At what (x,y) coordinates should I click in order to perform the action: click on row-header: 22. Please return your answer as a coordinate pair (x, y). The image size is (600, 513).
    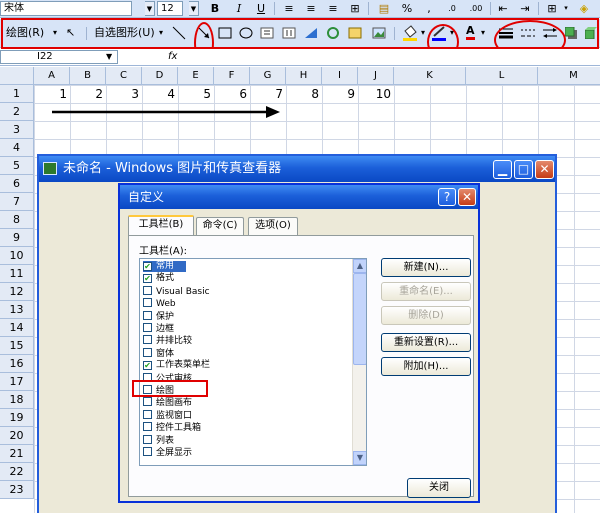
    Looking at the image, I should click on (17, 472).